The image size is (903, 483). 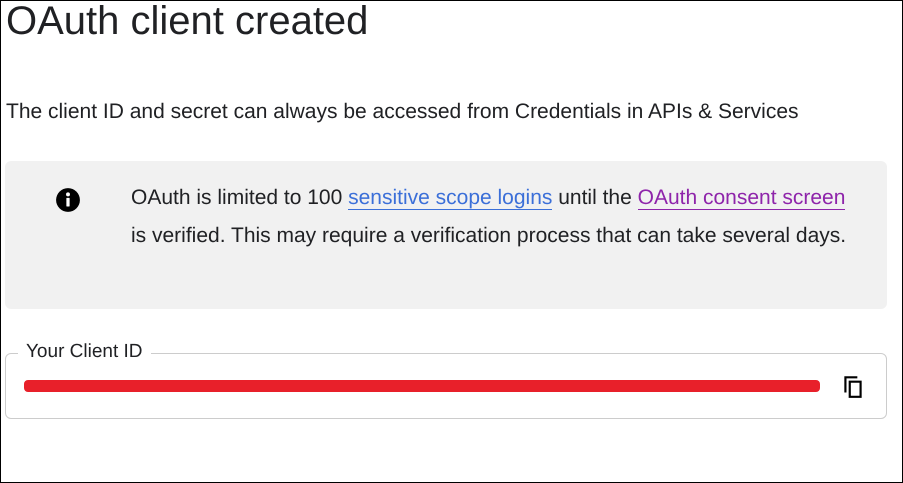 I want to click on notice-link: sensitive scope logins, so click(x=450, y=198).